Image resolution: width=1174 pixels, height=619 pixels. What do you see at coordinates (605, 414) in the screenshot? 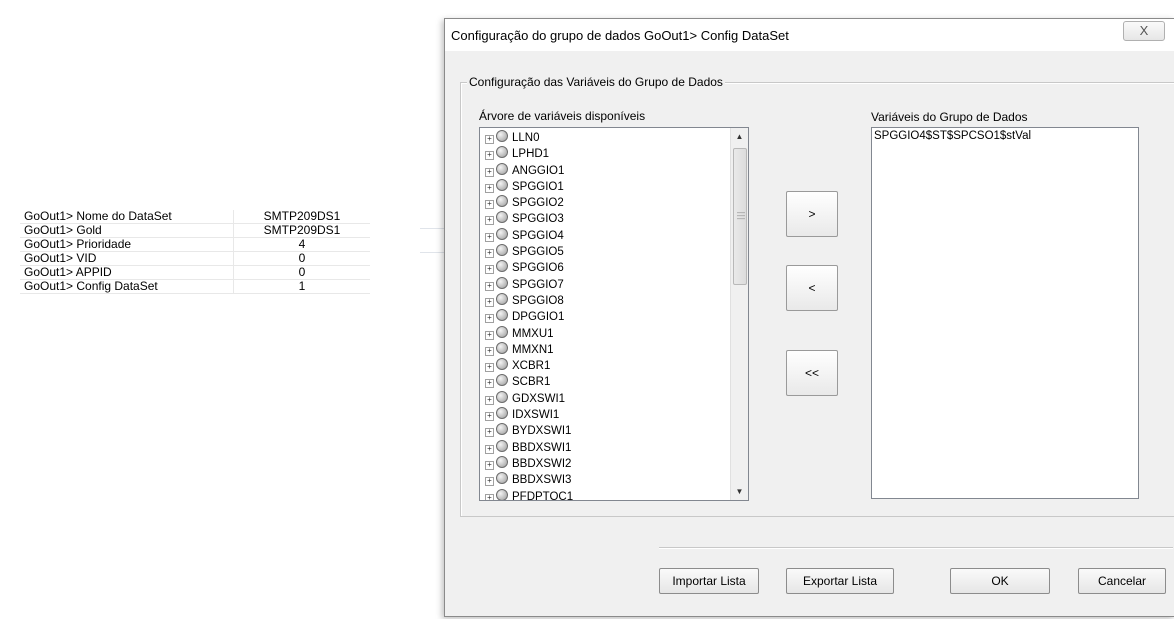
I see `tree-item: + IDXSWI1` at bounding box center [605, 414].